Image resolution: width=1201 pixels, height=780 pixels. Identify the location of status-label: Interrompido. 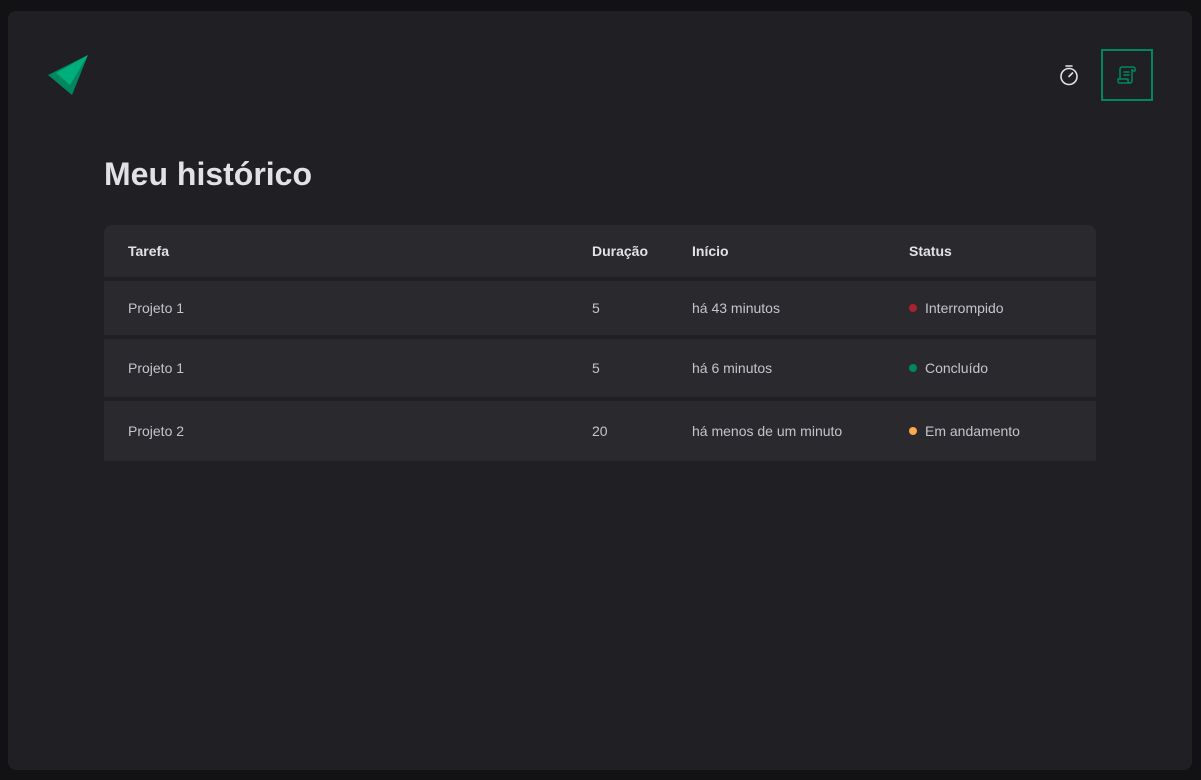
(964, 308).